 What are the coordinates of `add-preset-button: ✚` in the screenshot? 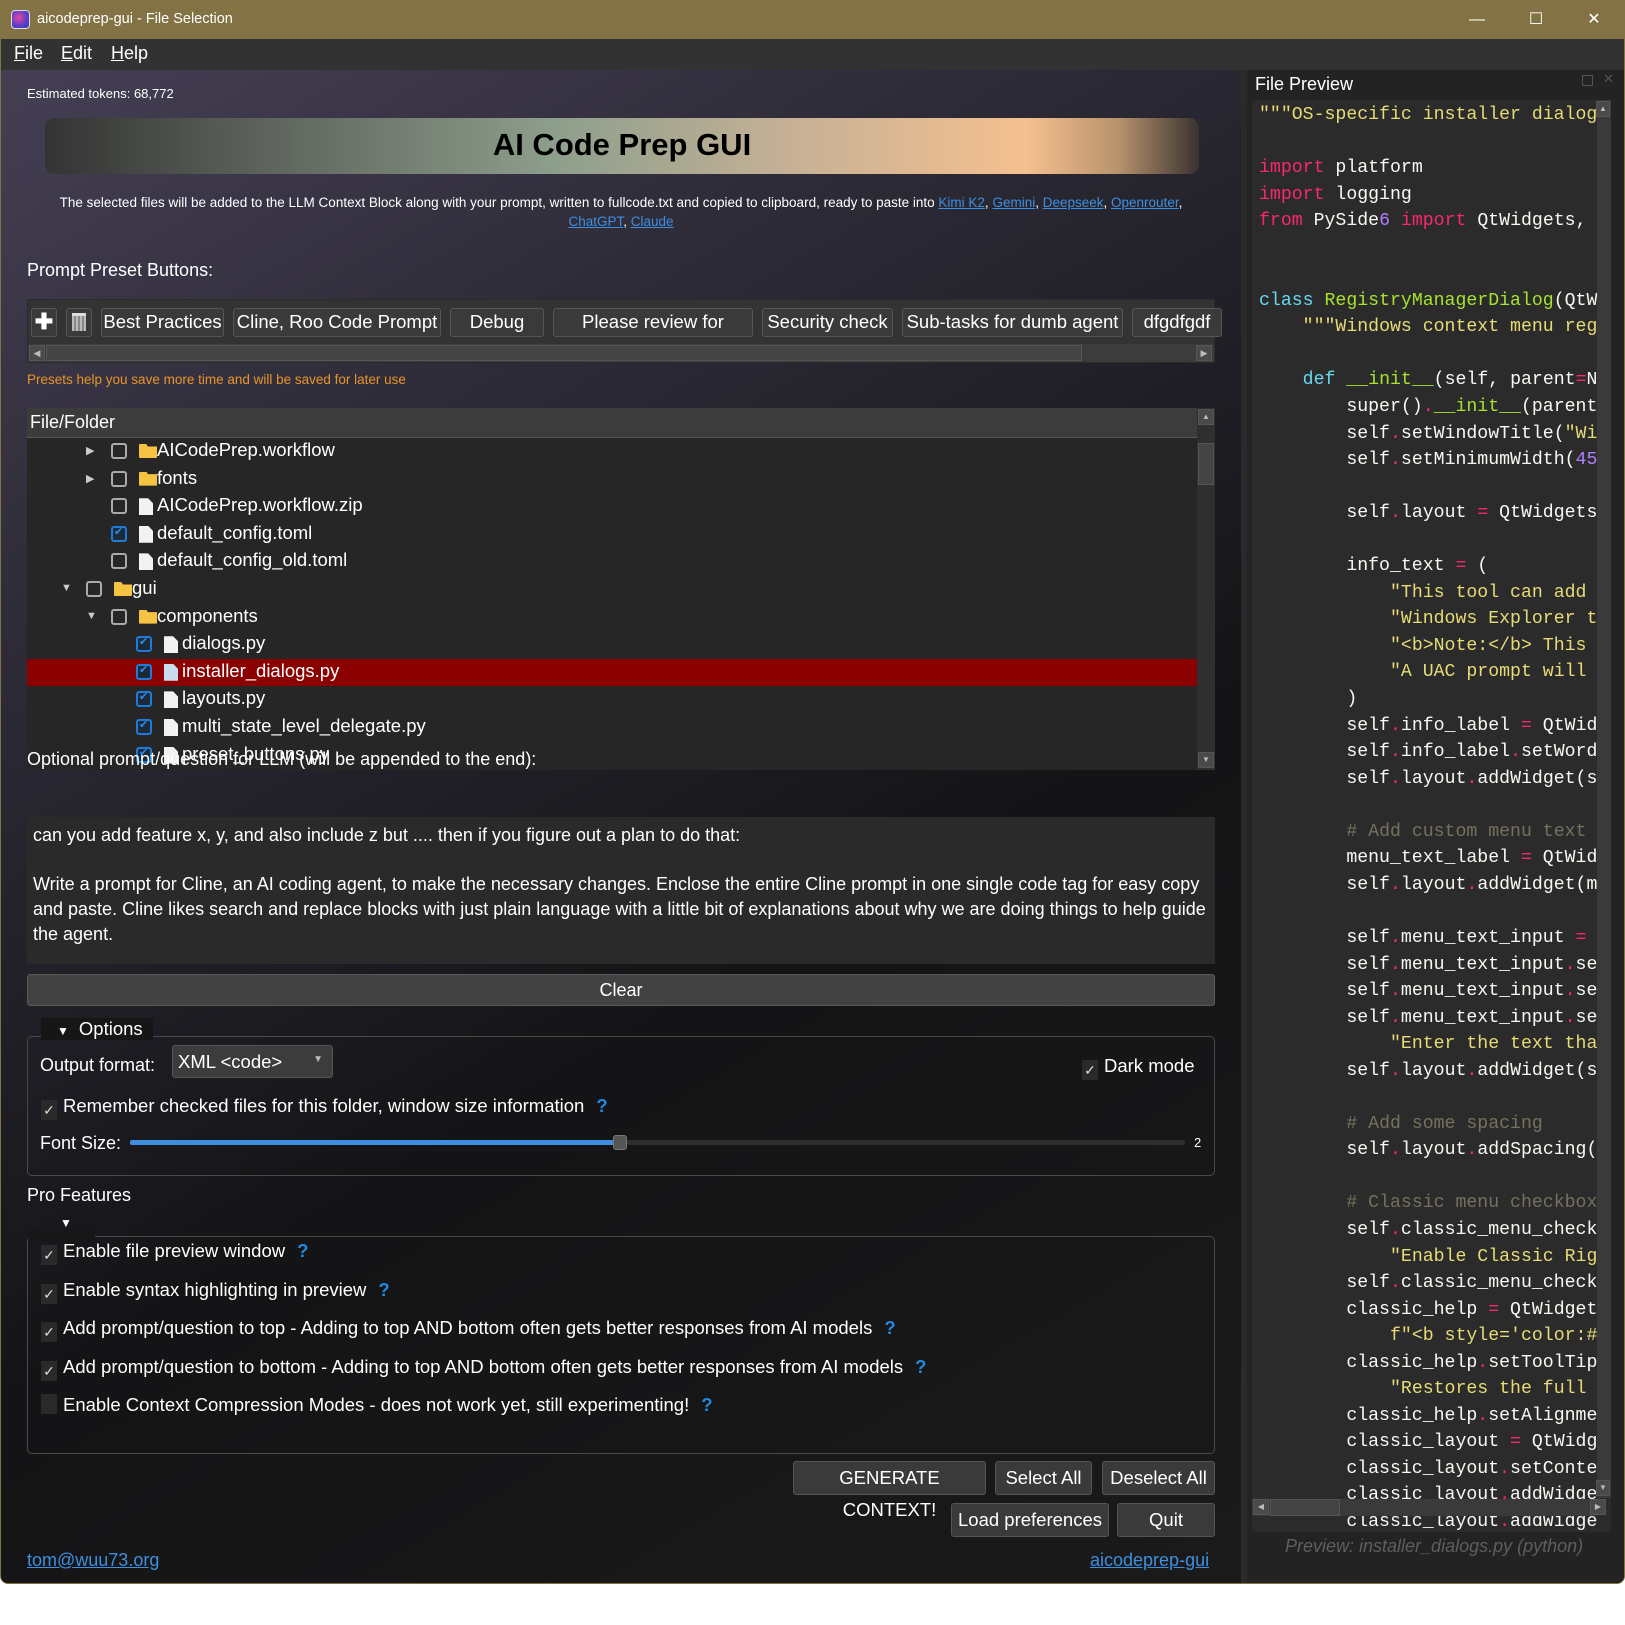 It's located at (44, 322).